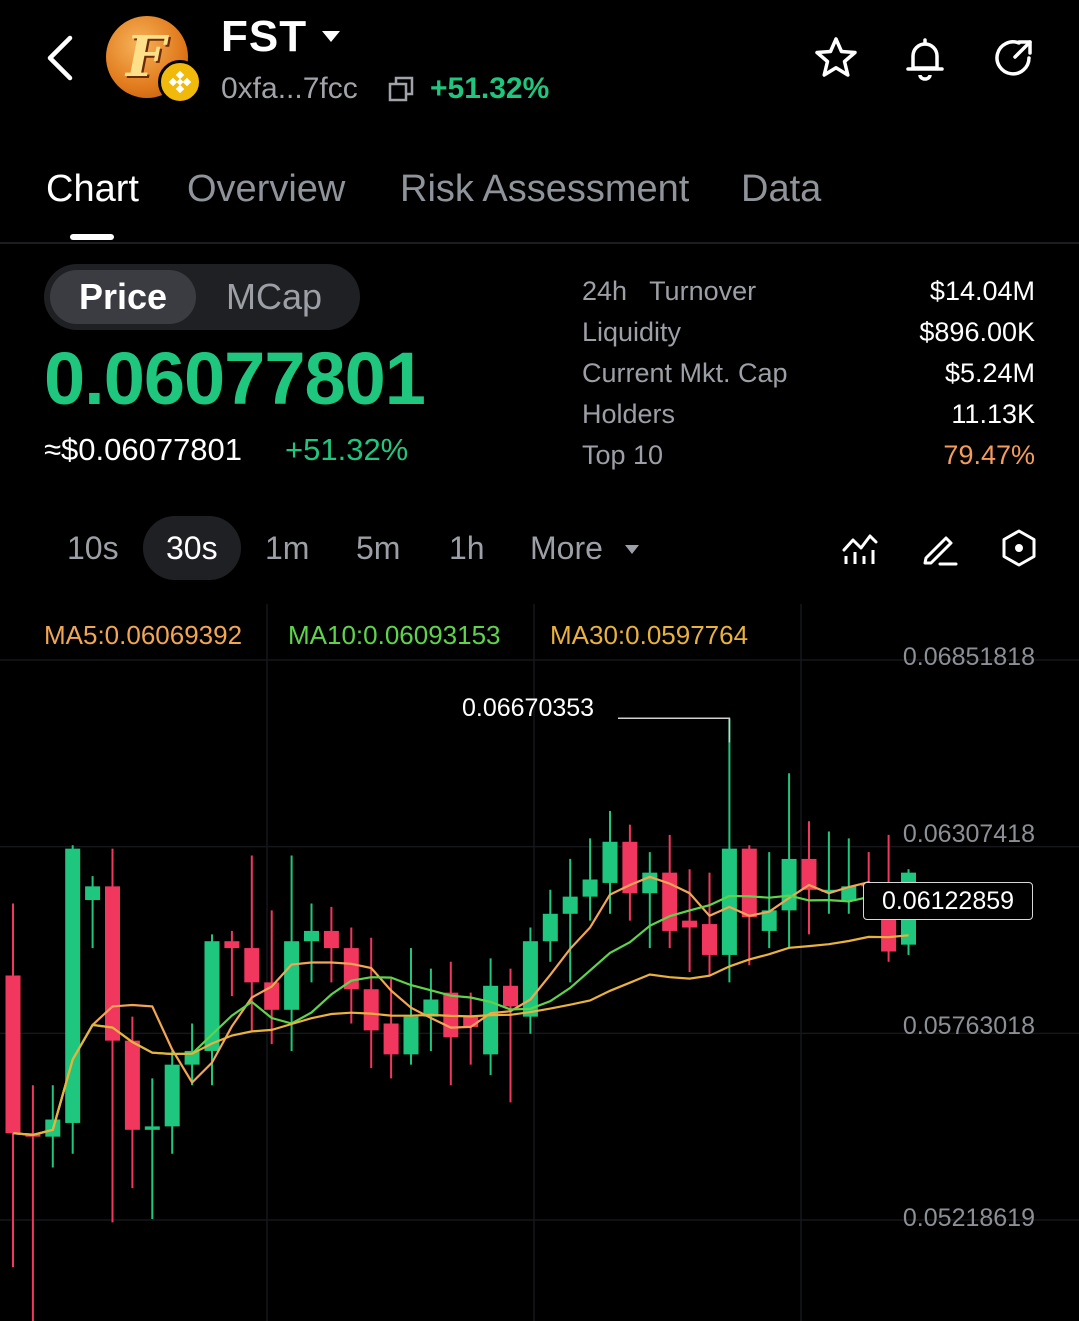  What do you see at coordinates (566, 548) in the screenshot?
I see `interval-more: More` at bounding box center [566, 548].